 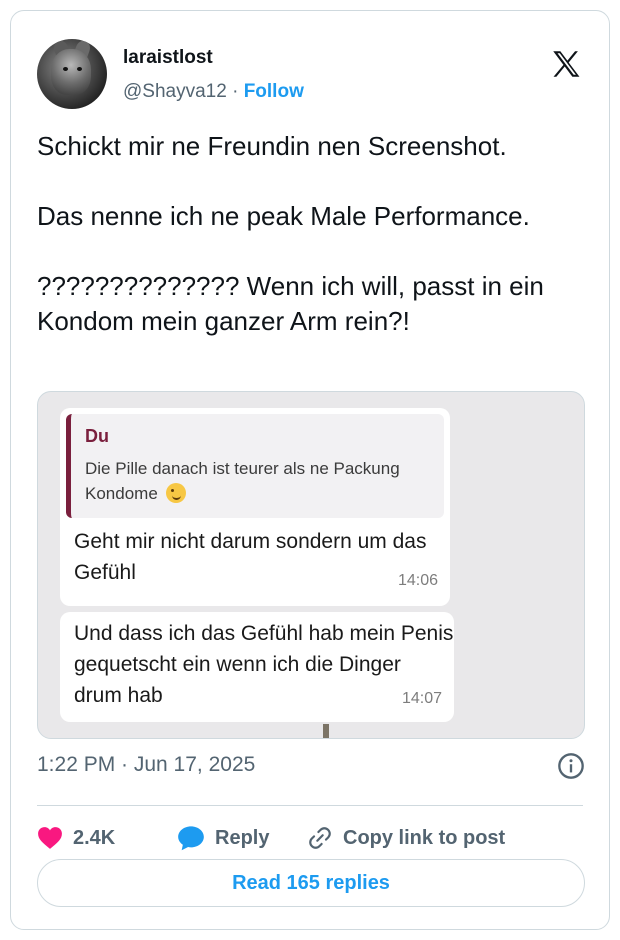 I want to click on display-name: laraistlost, so click(x=168, y=58).